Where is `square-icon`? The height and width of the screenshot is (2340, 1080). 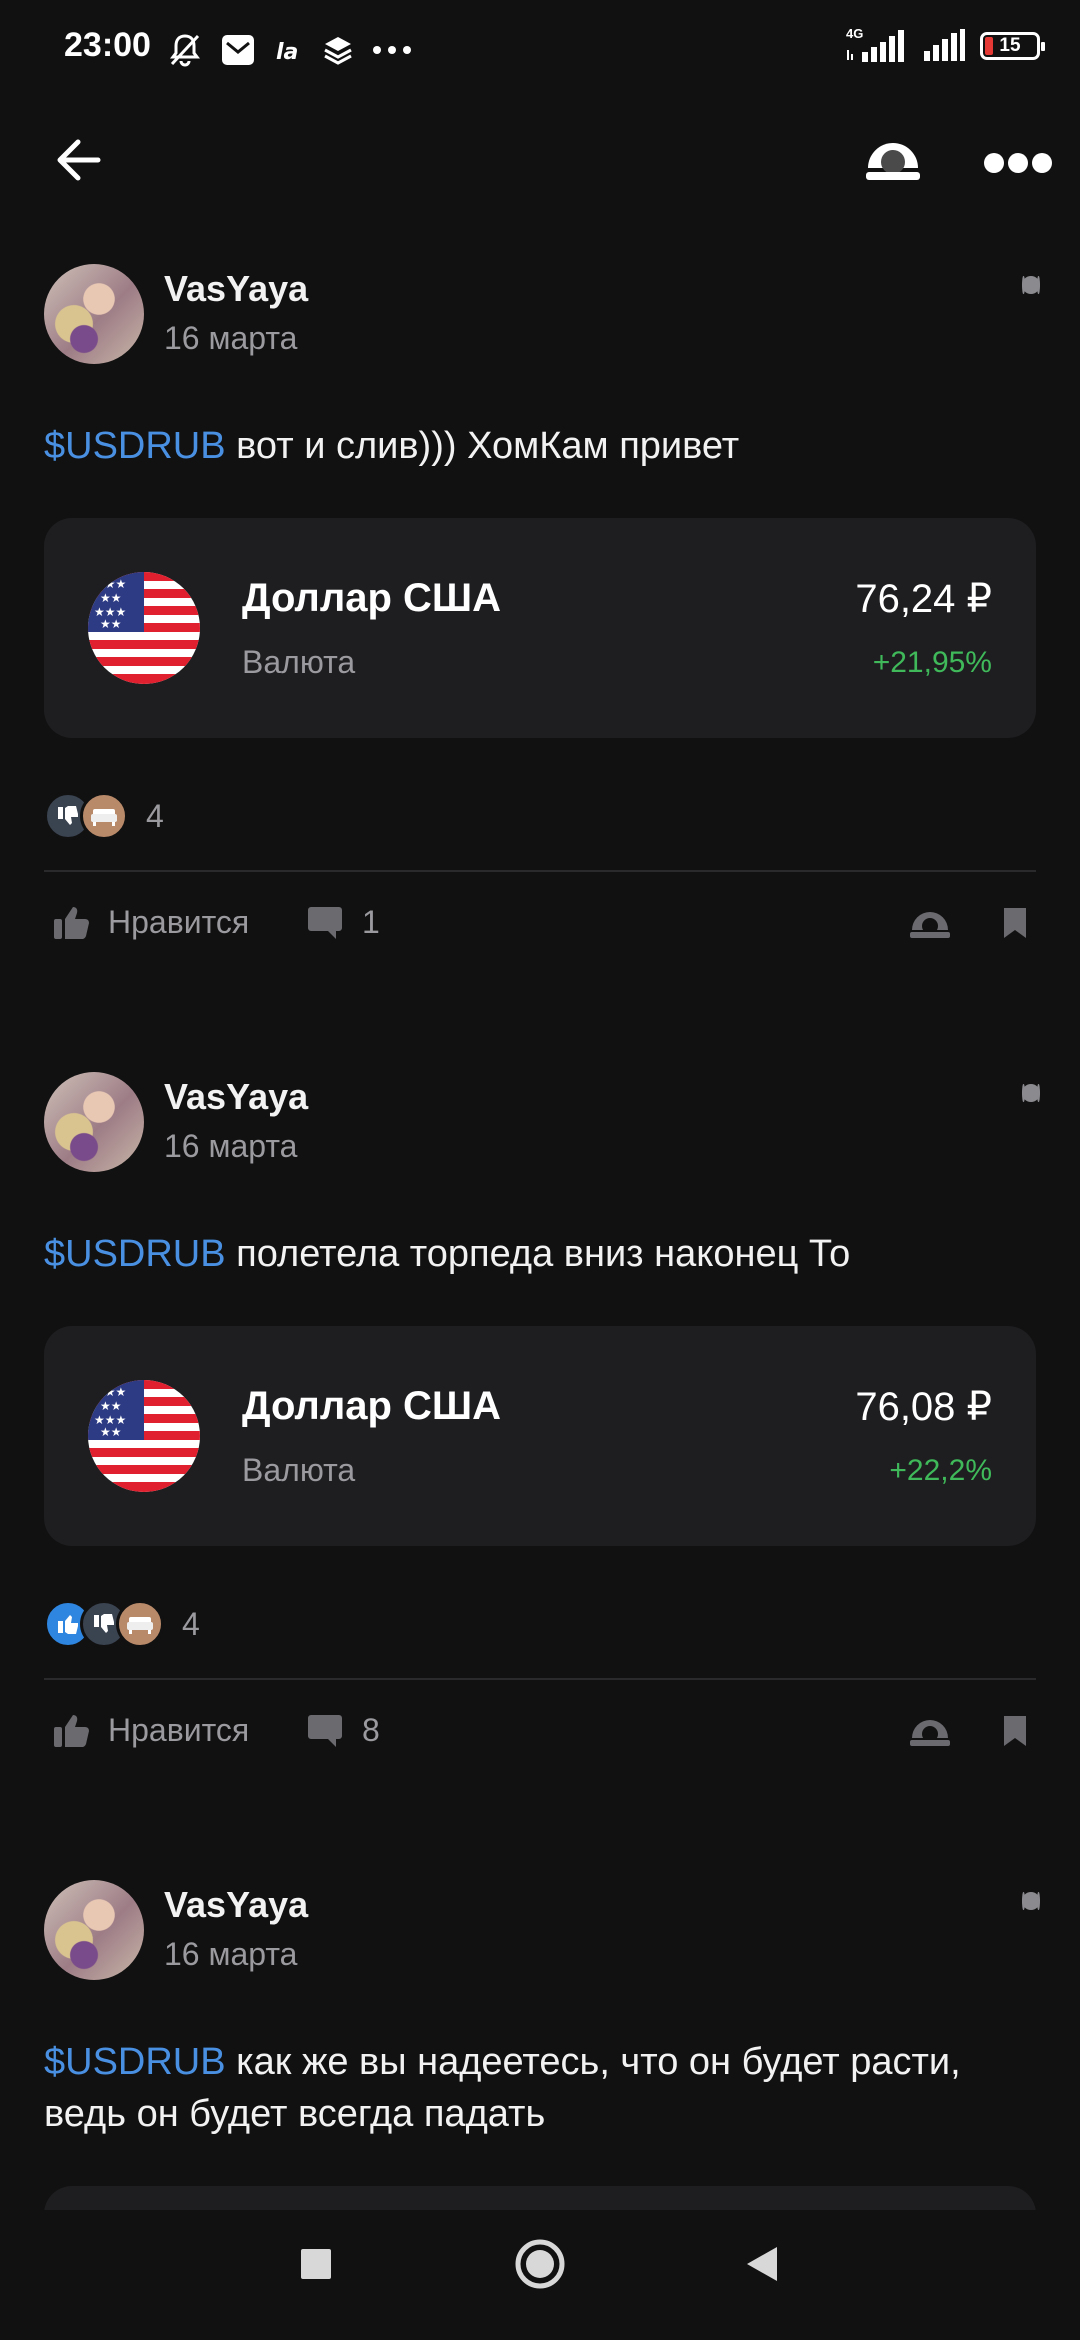
square-icon is located at coordinates (316, 2264).